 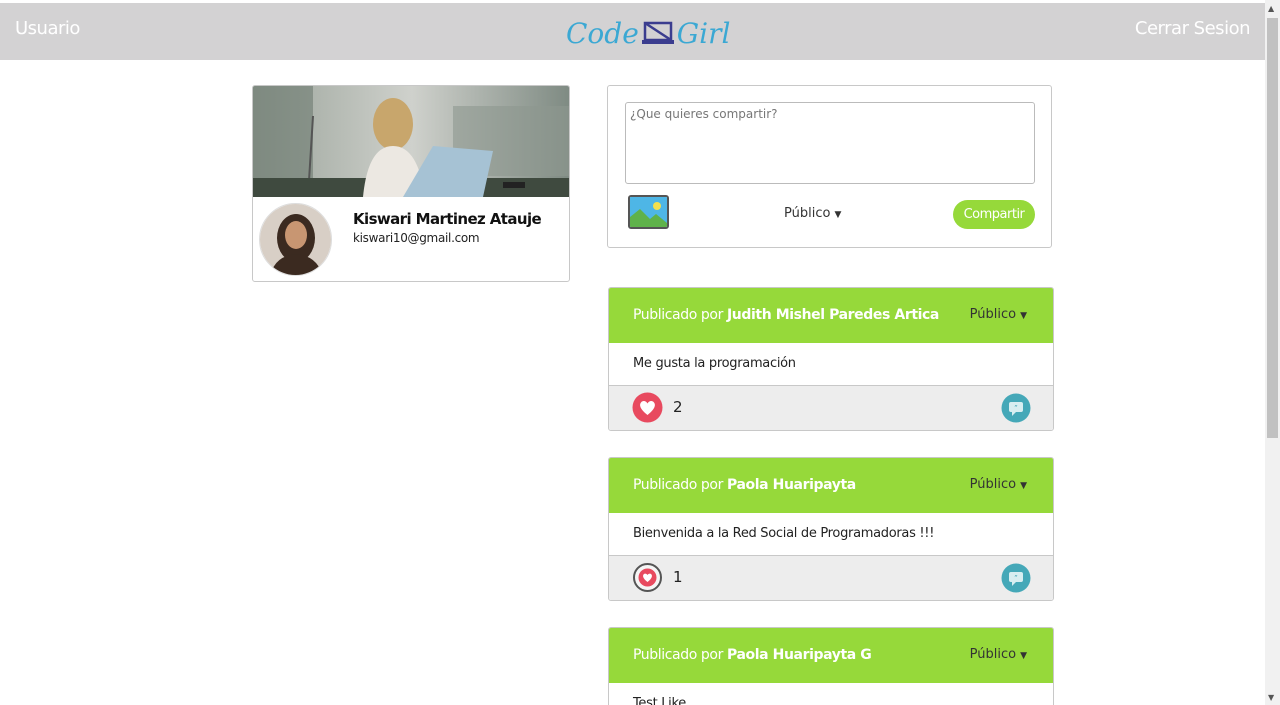 I want to click on image-upload-button, so click(x=648, y=212).